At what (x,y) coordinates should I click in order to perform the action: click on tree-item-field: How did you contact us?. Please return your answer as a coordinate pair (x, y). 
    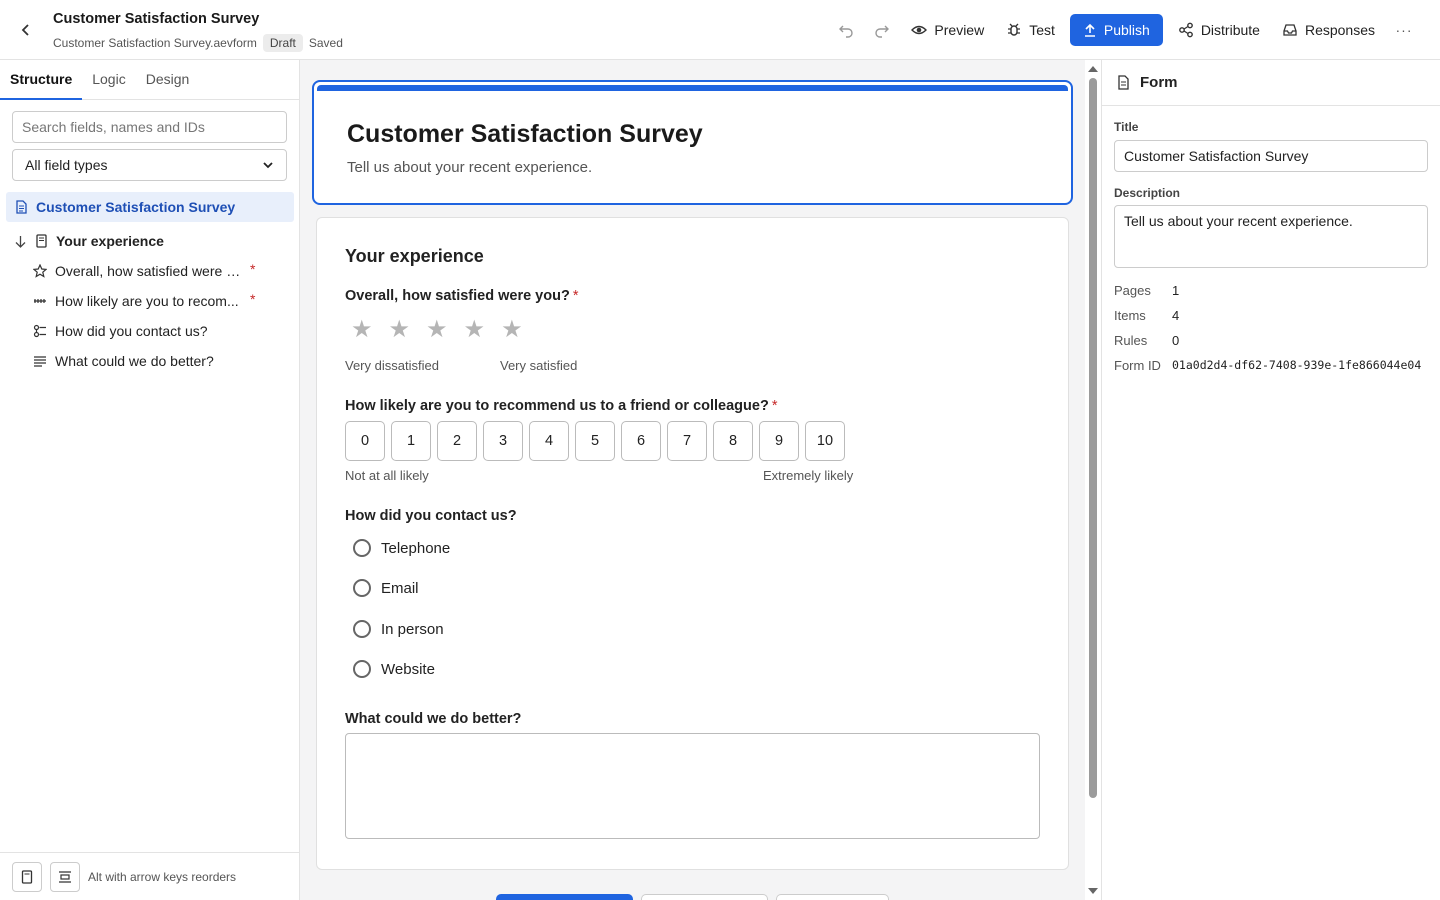
    Looking at the image, I should click on (150, 331).